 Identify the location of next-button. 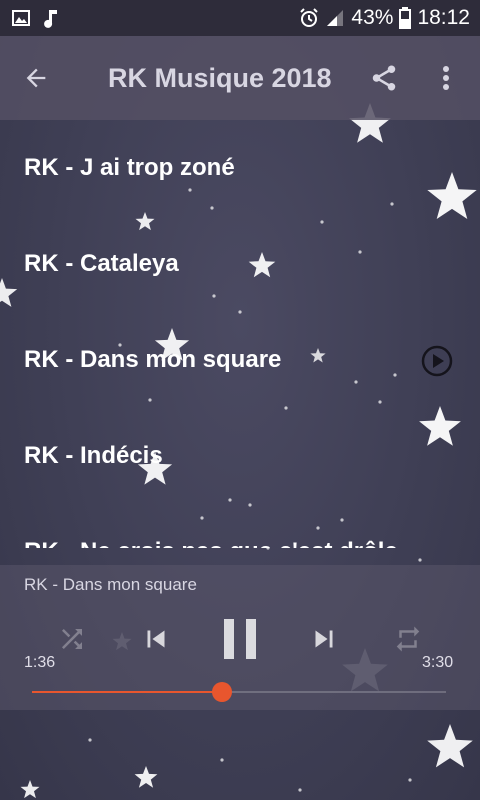
(324, 639).